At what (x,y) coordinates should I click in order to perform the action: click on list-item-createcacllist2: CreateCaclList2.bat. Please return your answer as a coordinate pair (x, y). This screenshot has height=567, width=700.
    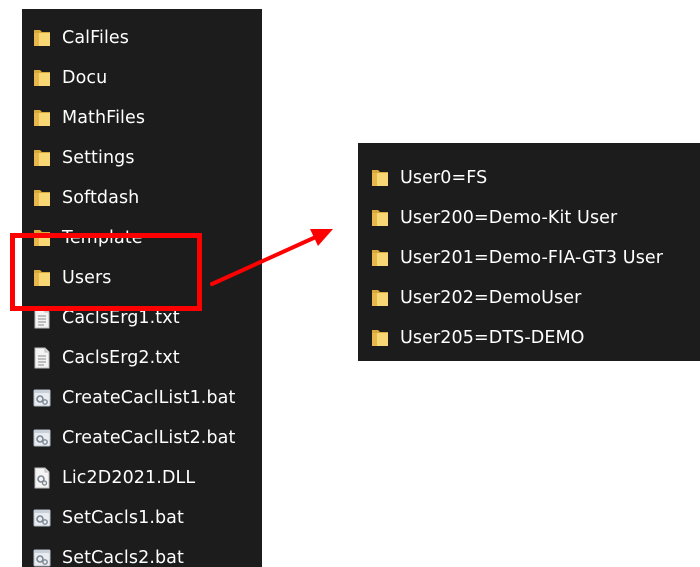
    Looking at the image, I should click on (142, 438).